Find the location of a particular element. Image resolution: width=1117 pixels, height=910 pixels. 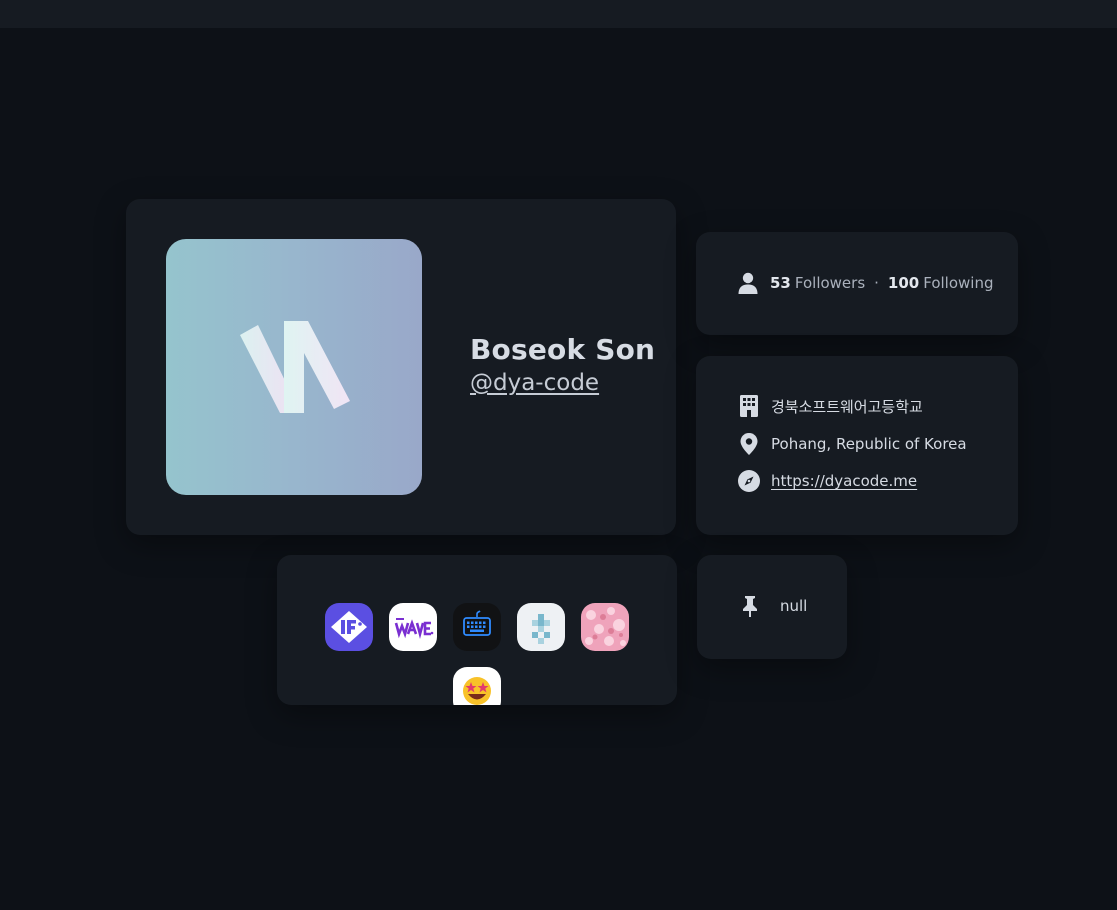

apps-card is located at coordinates (477, 630).